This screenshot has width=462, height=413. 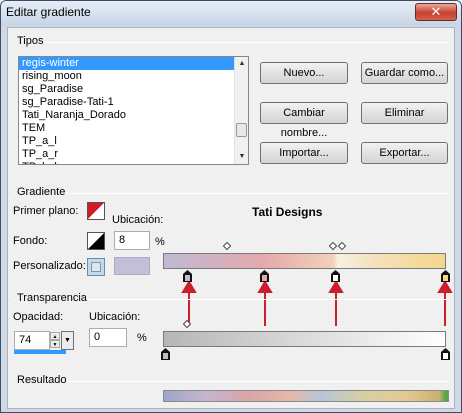 I want to click on gradient-list-item: TP_a_l, so click(x=133, y=141).